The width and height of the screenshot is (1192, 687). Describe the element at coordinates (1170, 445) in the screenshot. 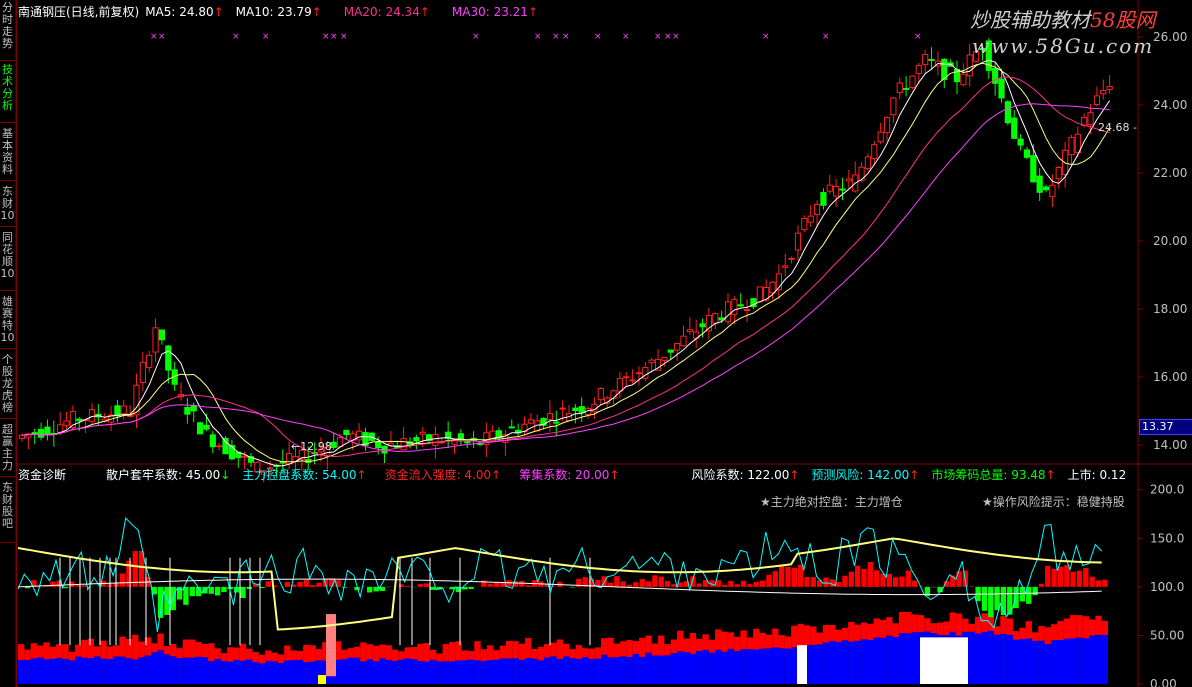

I see `price-tick-label: 14.00` at that location.